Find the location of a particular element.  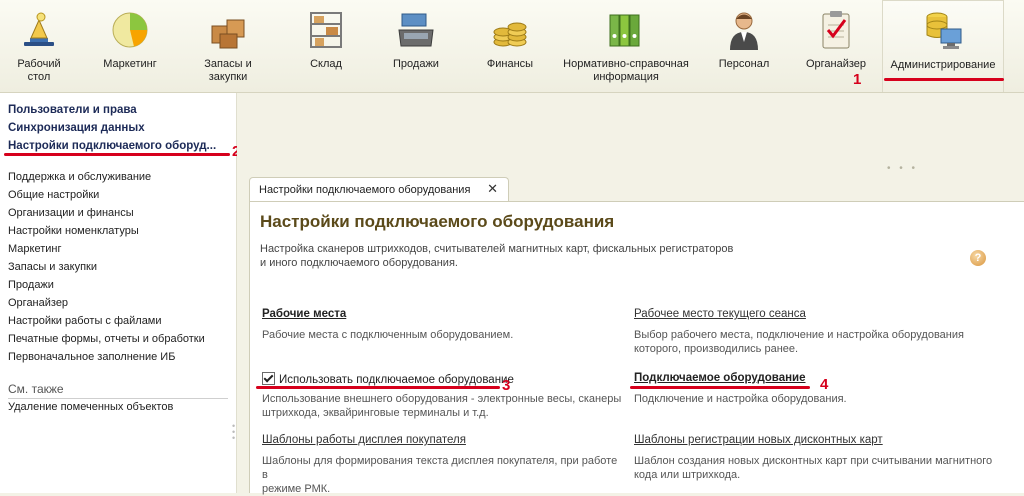

cash-register-icon is located at coordinates (416, 30).